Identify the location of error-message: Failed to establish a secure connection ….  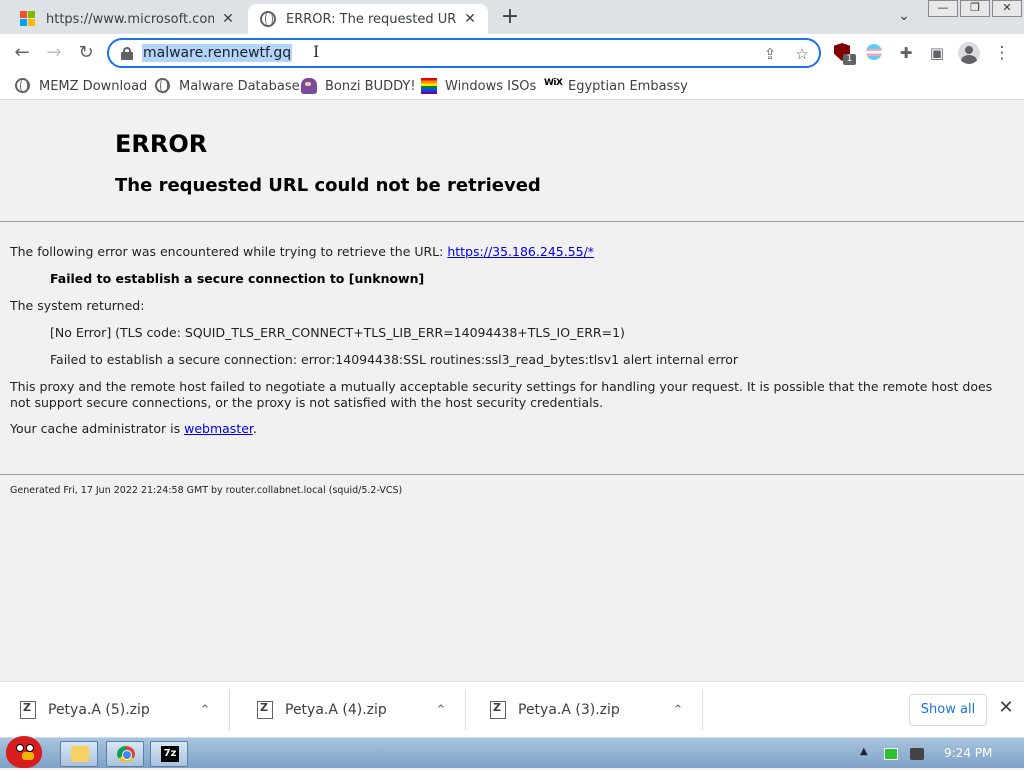
(237, 278).